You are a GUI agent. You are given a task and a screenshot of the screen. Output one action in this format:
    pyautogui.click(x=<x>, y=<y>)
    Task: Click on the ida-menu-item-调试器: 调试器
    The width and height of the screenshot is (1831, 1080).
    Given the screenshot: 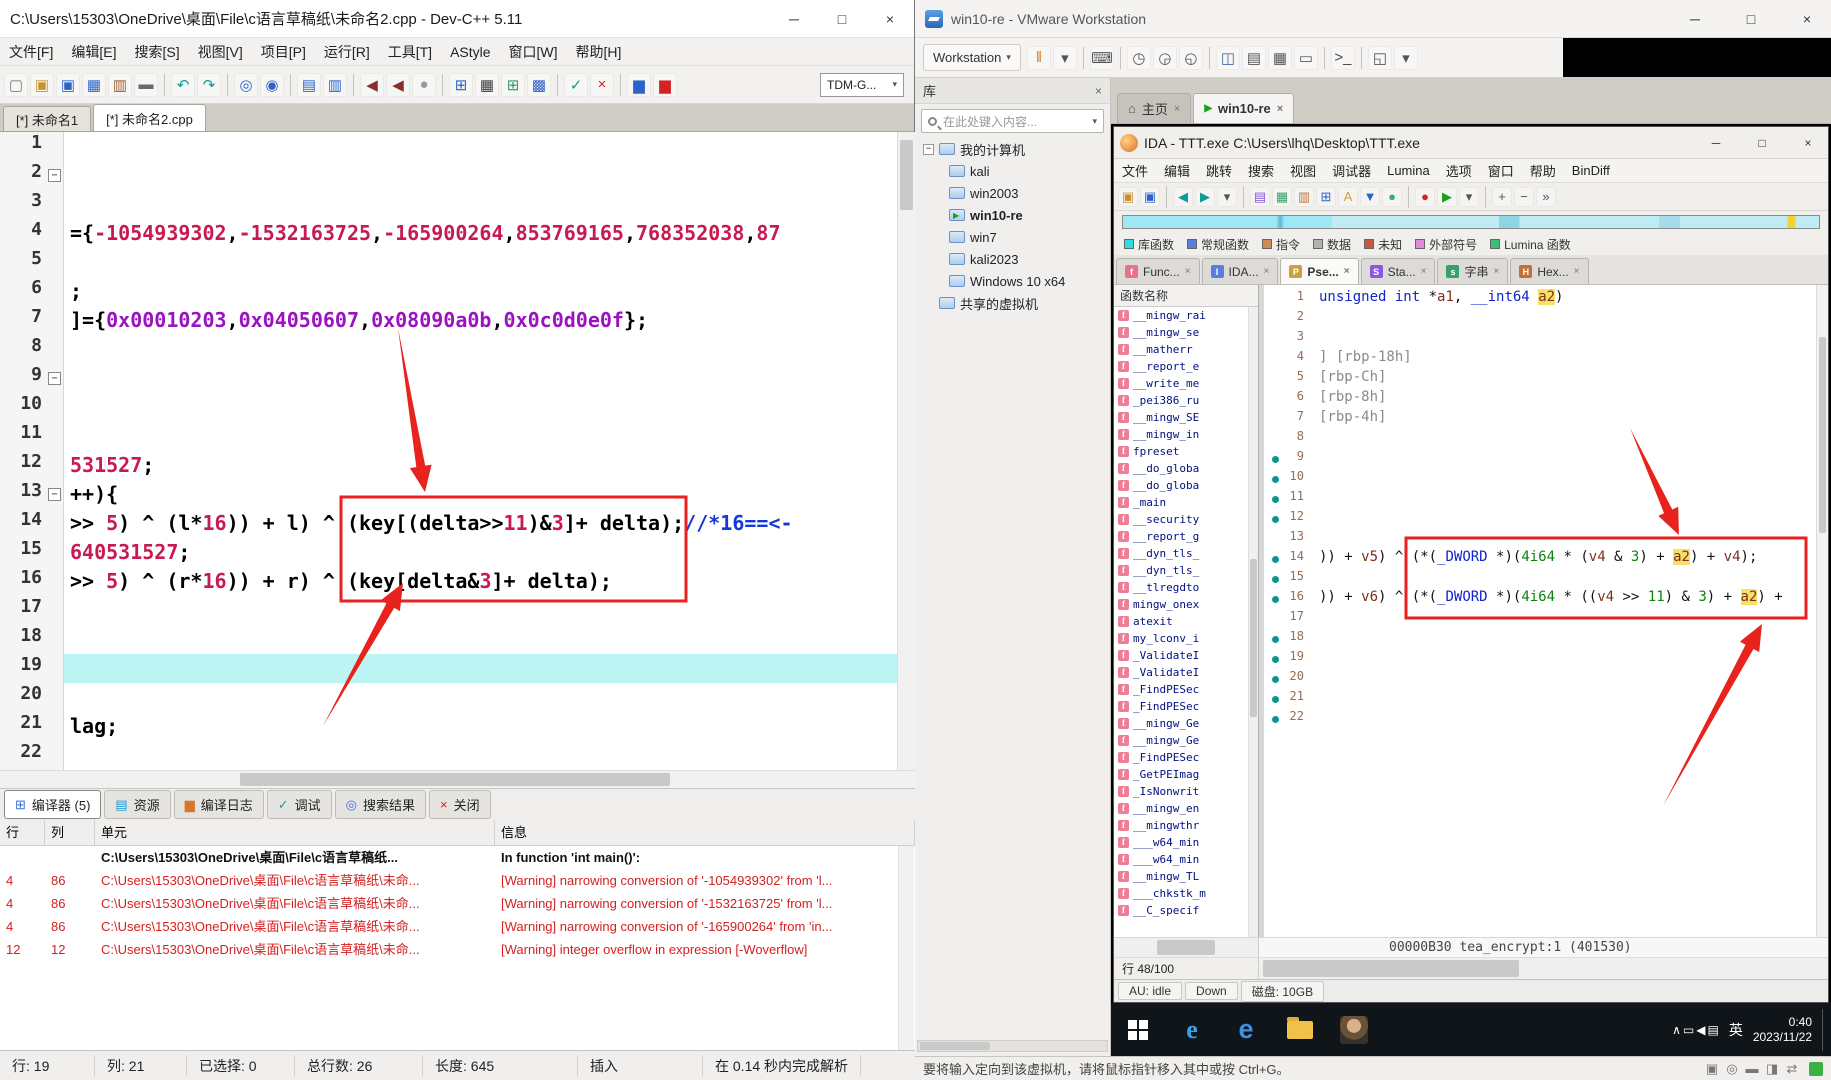 What is the action you would take?
    pyautogui.click(x=1351, y=170)
    